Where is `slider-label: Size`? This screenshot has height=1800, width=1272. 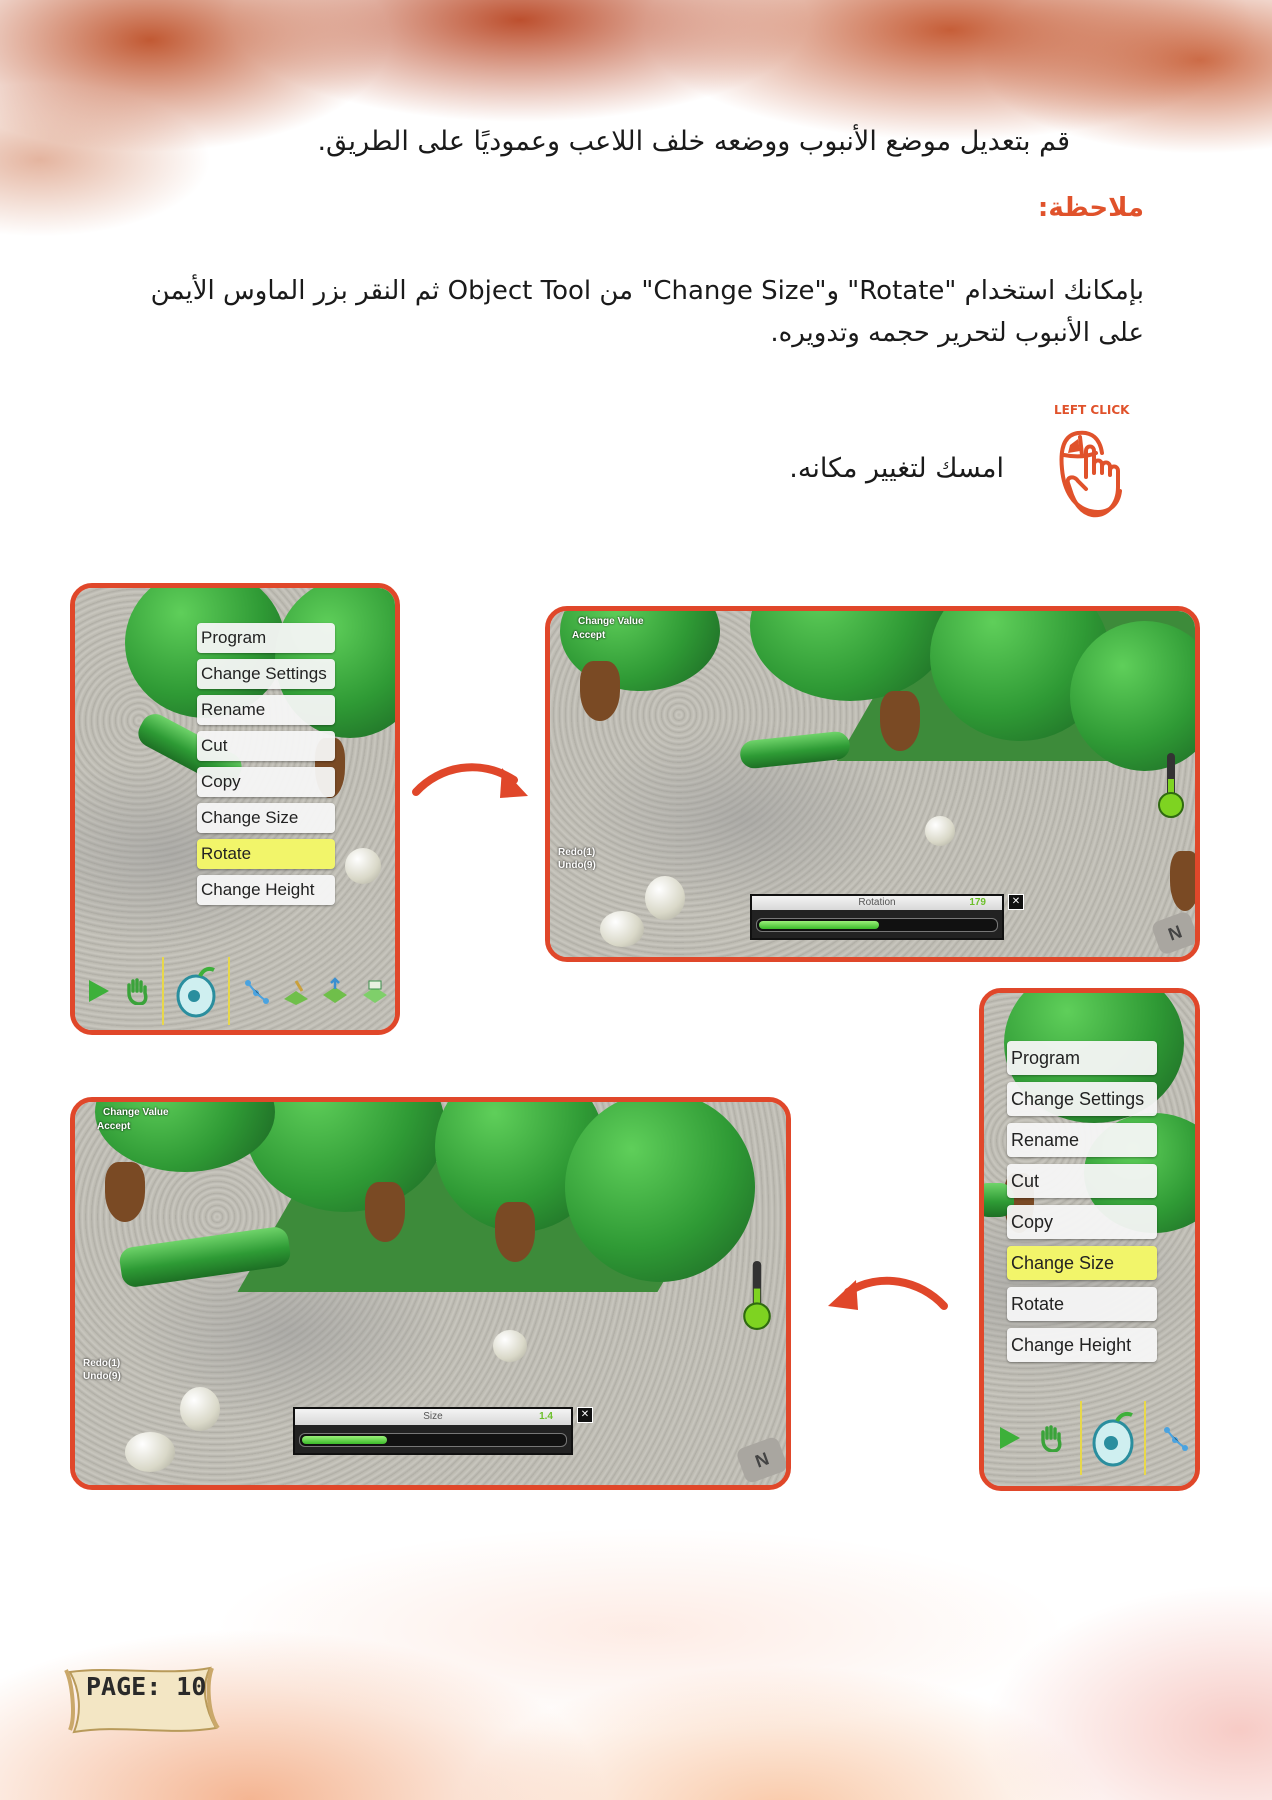 slider-label: Size is located at coordinates (433, 1417).